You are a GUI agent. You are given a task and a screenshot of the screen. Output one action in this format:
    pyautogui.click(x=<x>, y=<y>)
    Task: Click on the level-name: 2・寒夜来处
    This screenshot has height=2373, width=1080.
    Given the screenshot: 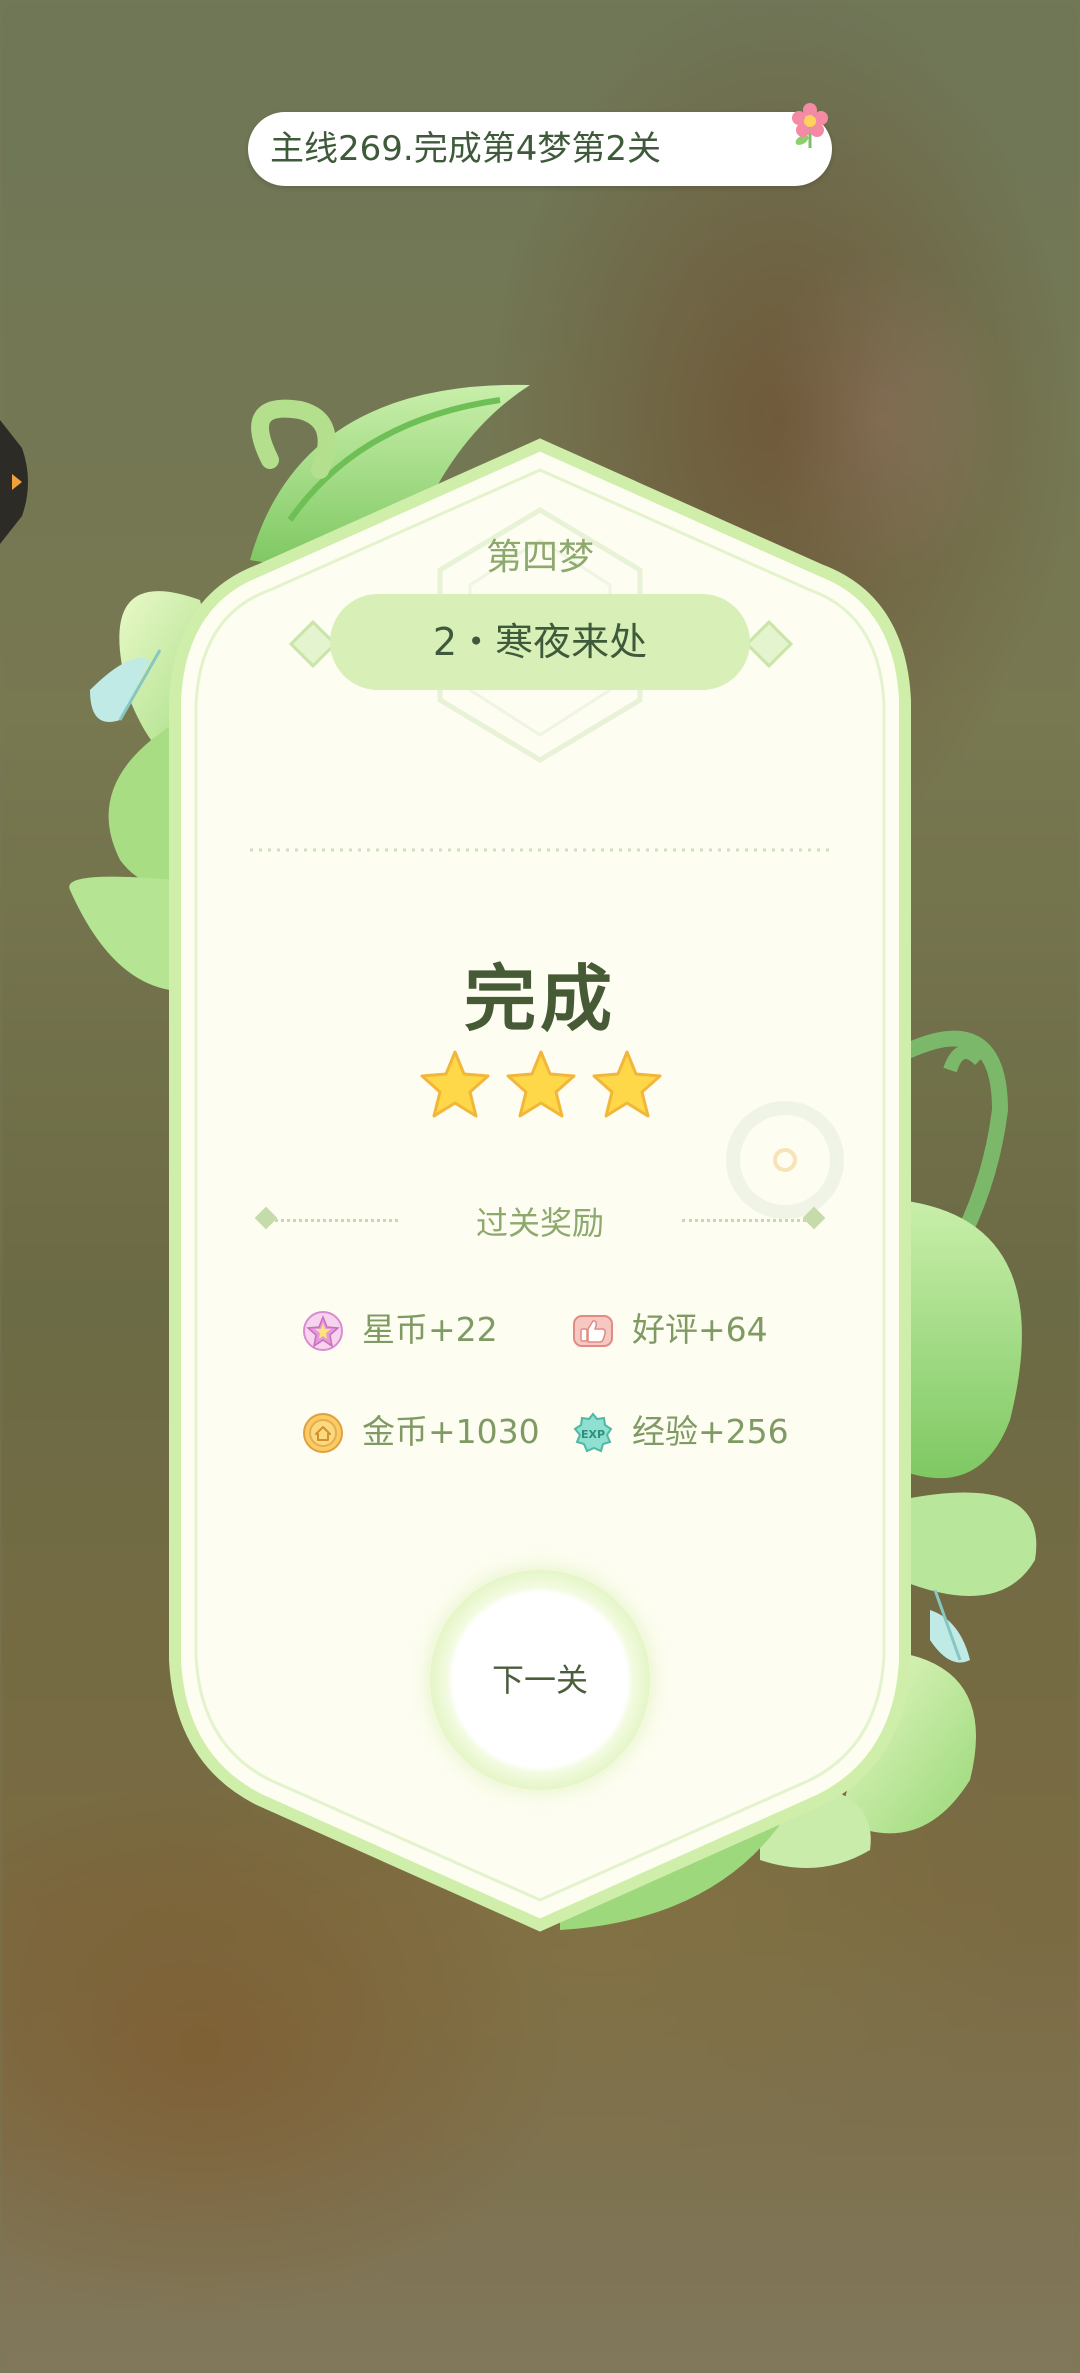 What is the action you would take?
    pyautogui.click(x=540, y=642)
    